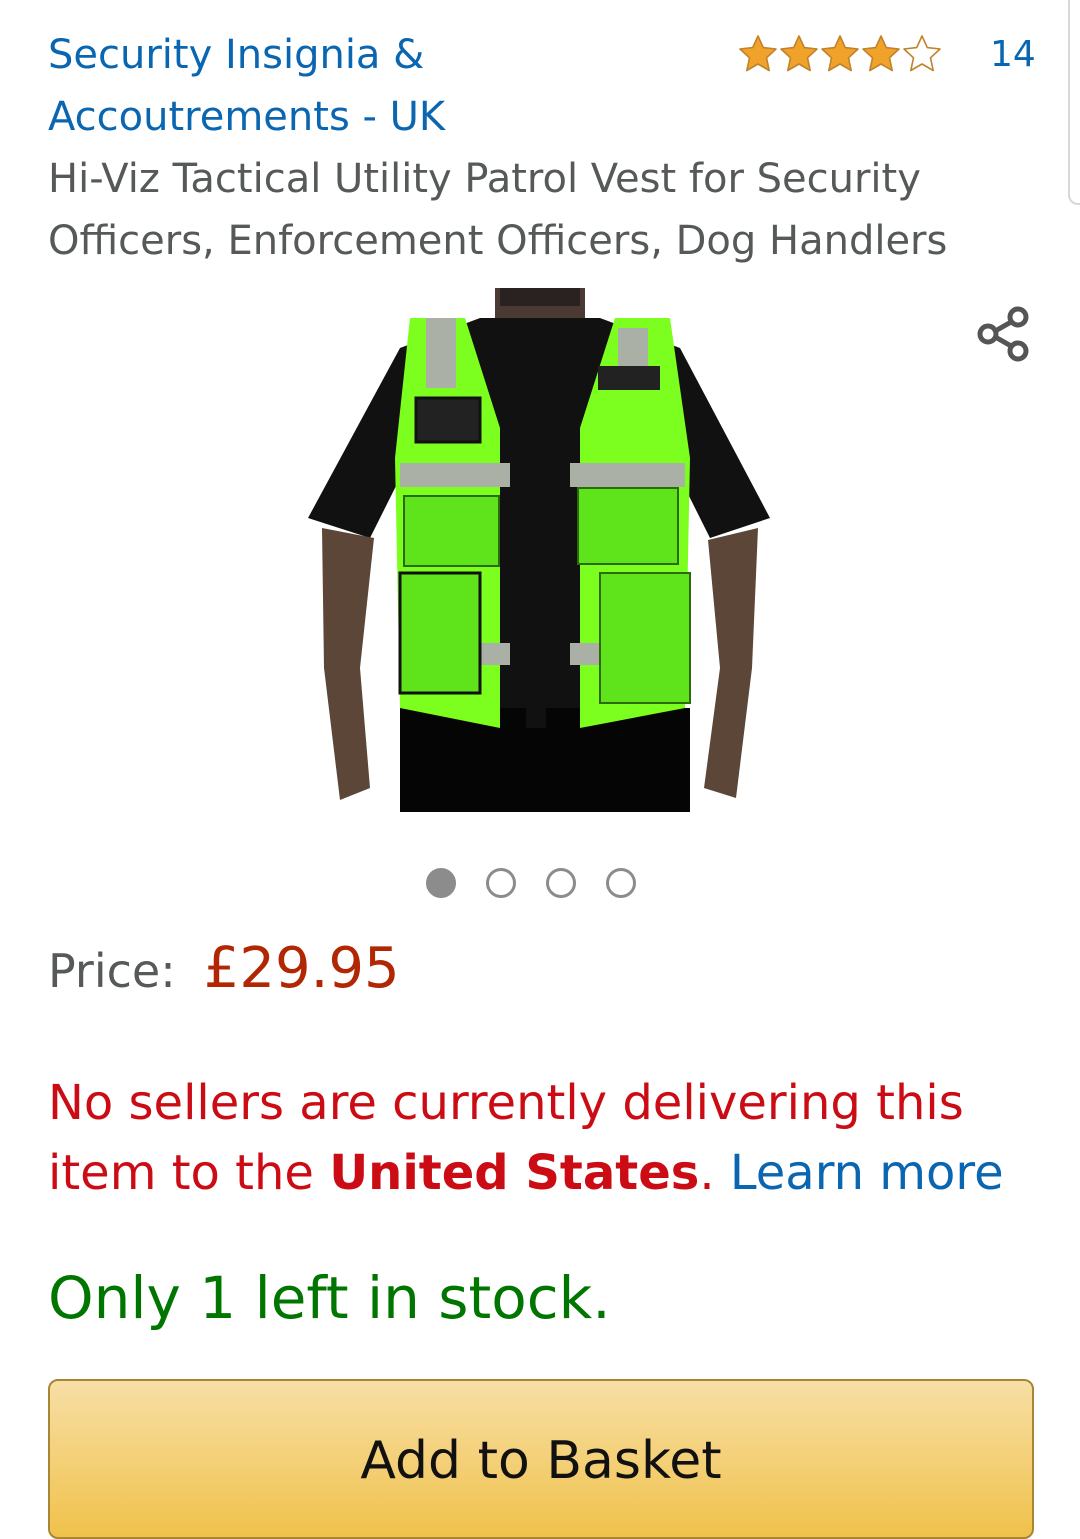 This screenshot has width=1080, height=1539. What do you see at coordinates (1074, 102) in the screenshot?
I see `scroll-edge` at bounding box center [1074, 102].